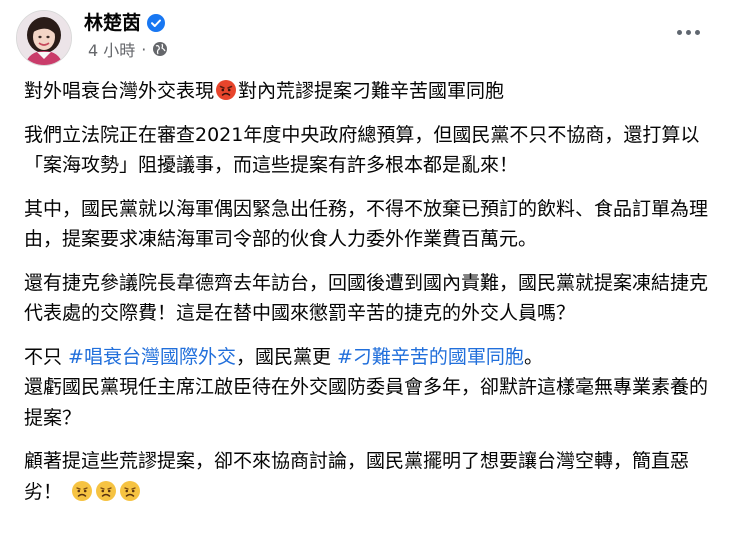 The image size is (734, 551). What do you see at coordinates (156, 23) in the screenshot?
I see `verified-badge-icon` at bounding box center [156, 23].